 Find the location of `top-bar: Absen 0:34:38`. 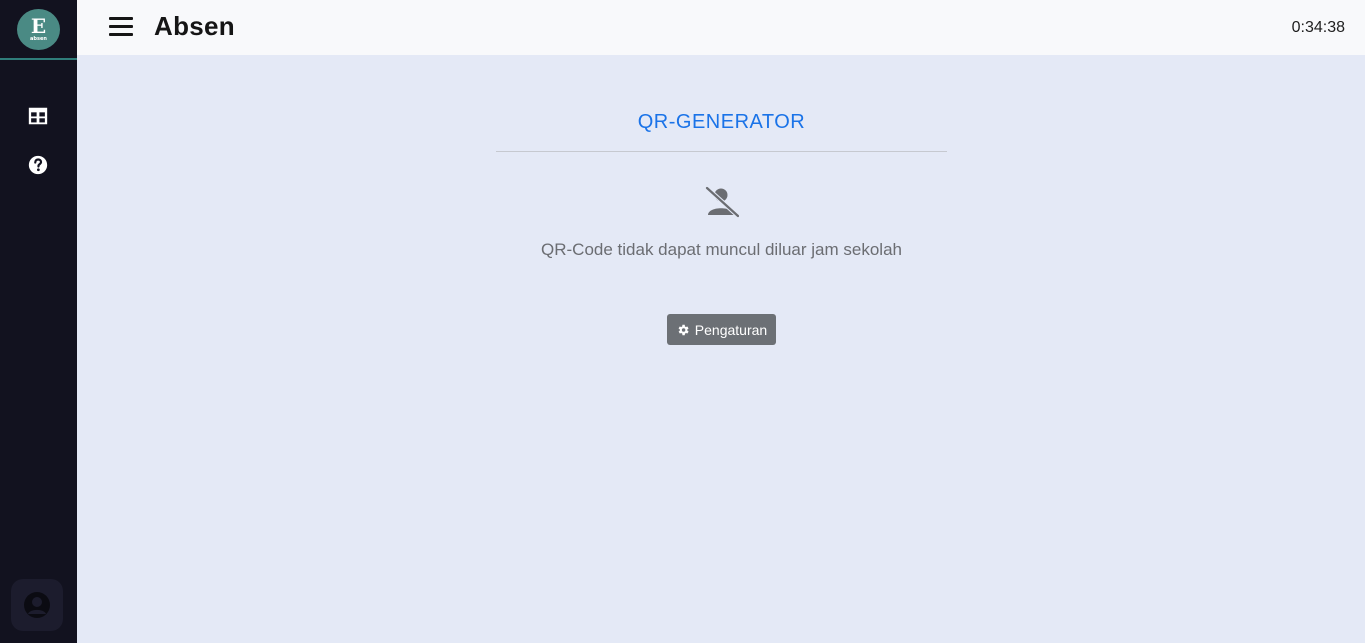

top-bar: Absen 0:34:38 is located at coordinates (721, 27).